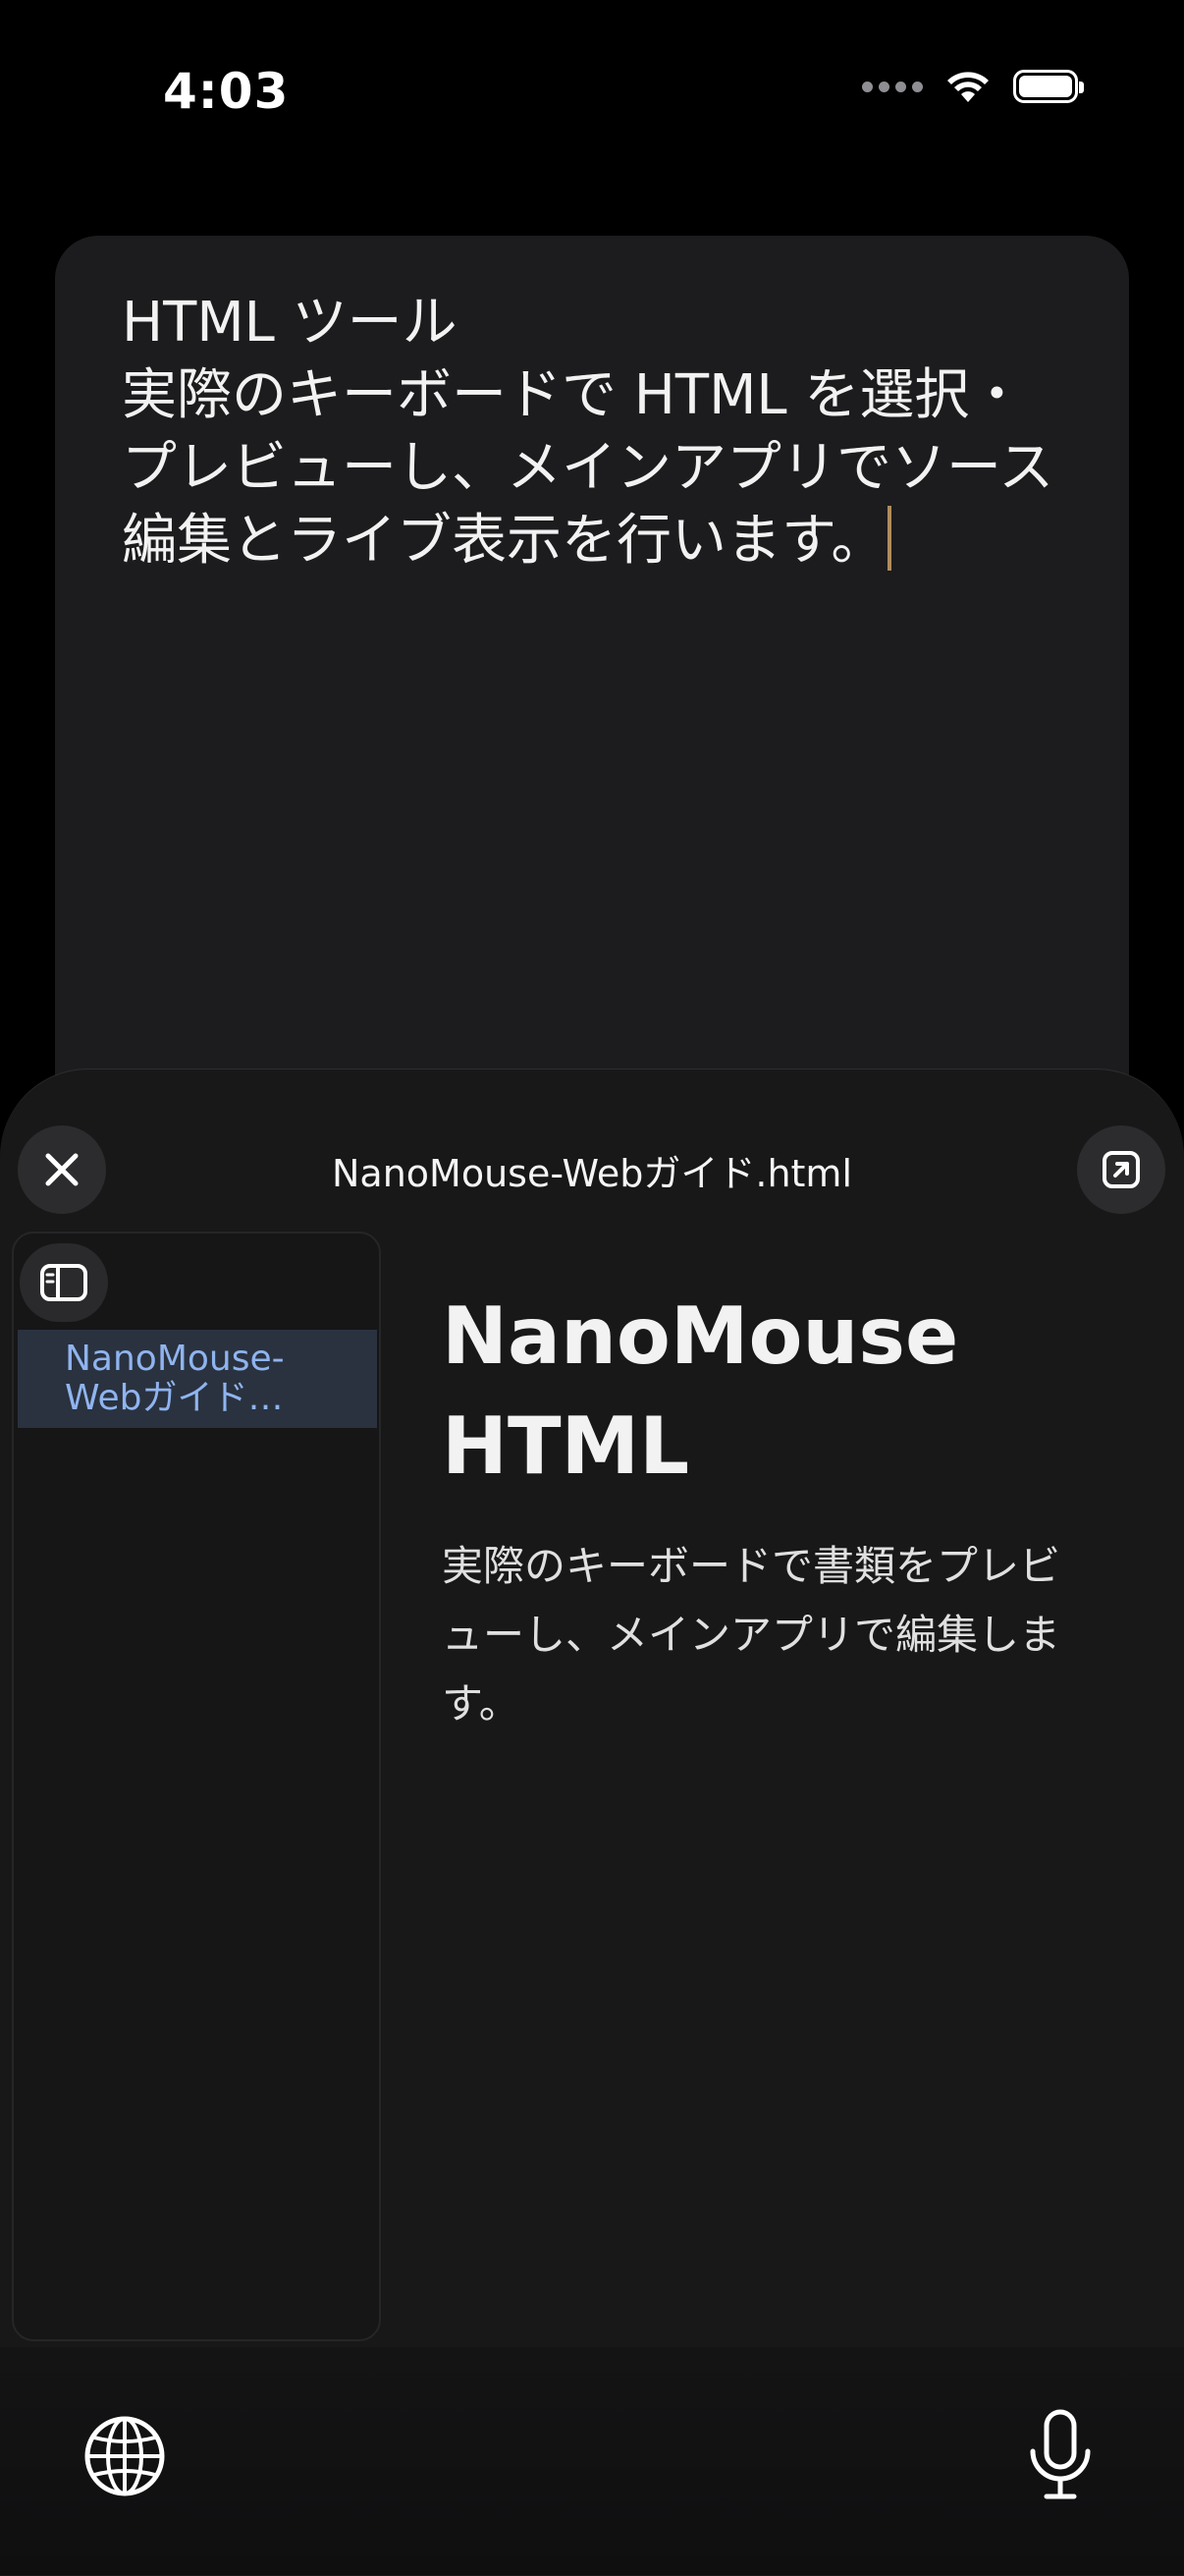 The height and width of the screenshot is (2576, 1184). What do you see at coordinates (890, 538) in the screenshot?
I see `text-caret` at bounding box center [890, 538].